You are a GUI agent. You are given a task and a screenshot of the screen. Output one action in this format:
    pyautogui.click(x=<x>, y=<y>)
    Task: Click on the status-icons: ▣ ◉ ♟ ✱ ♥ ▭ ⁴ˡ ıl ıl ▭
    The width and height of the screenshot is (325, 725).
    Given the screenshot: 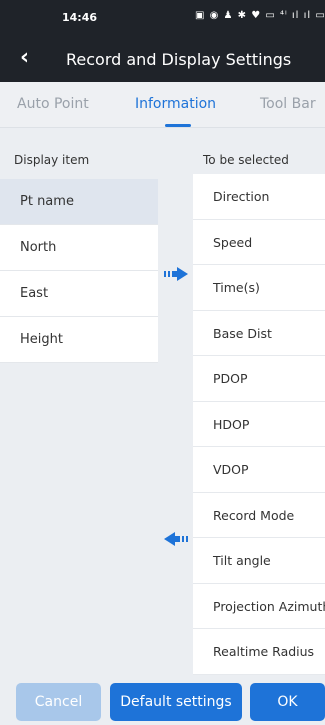 What is the action you would take?
    pyautogui.click(x=260, y=15)
    